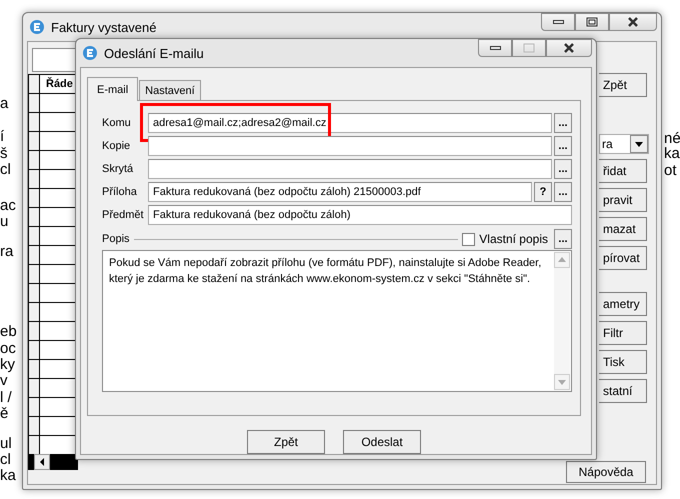 The height and width of the screenshot is (499, 680). I want to click on tab: Nastavení, so click(170, 90).